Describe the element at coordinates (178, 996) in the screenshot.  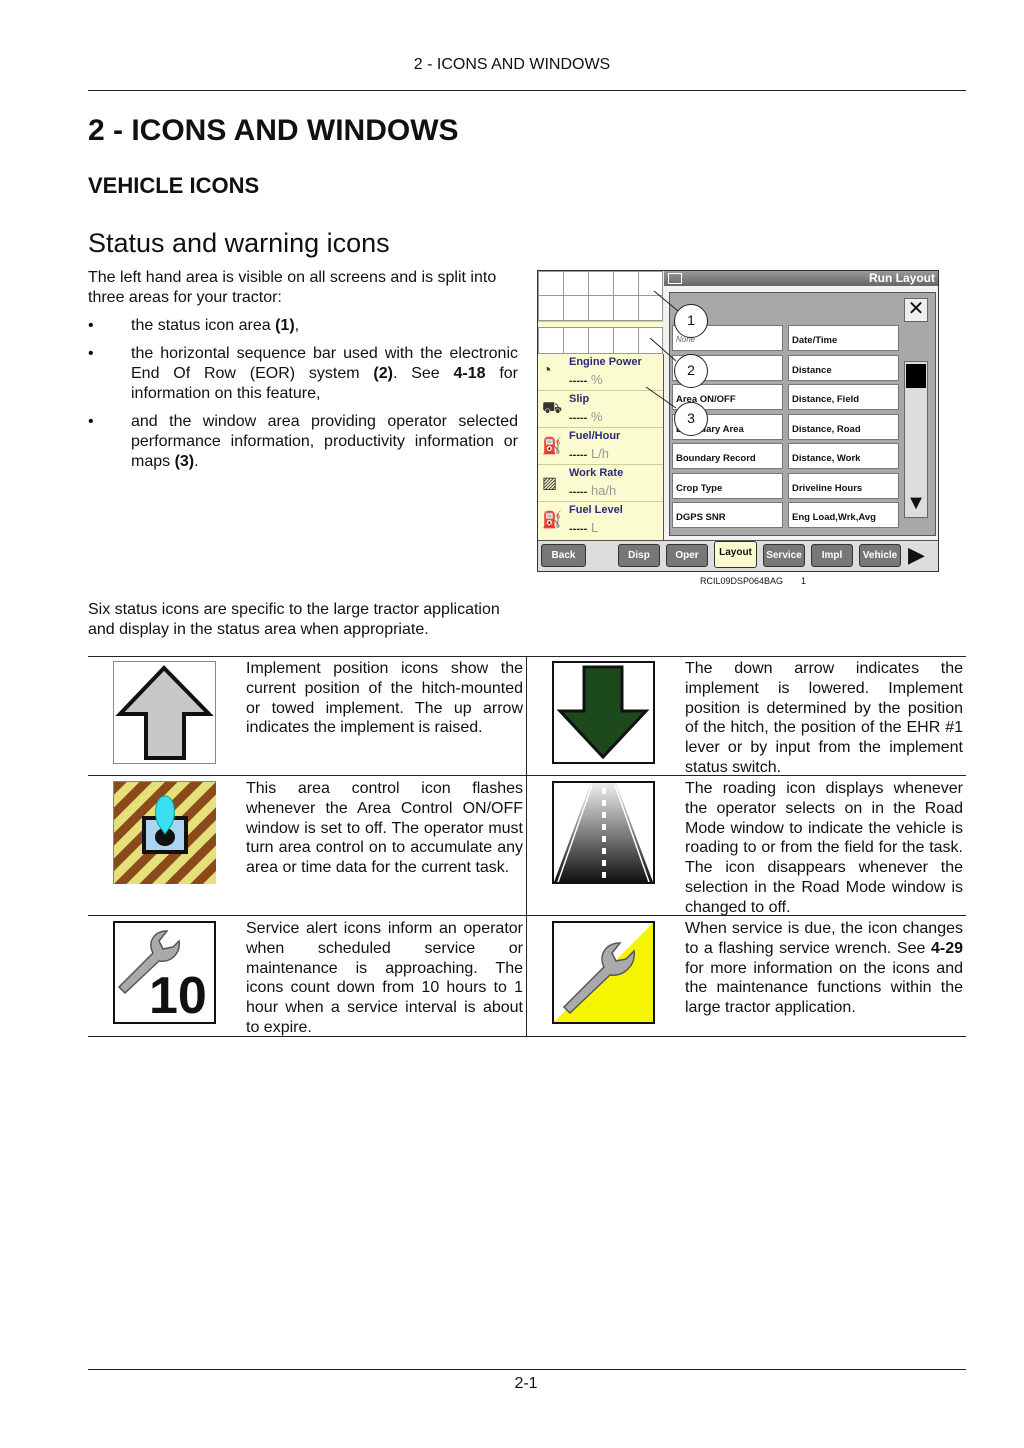
I see `service-hours-count: 10` at that location.